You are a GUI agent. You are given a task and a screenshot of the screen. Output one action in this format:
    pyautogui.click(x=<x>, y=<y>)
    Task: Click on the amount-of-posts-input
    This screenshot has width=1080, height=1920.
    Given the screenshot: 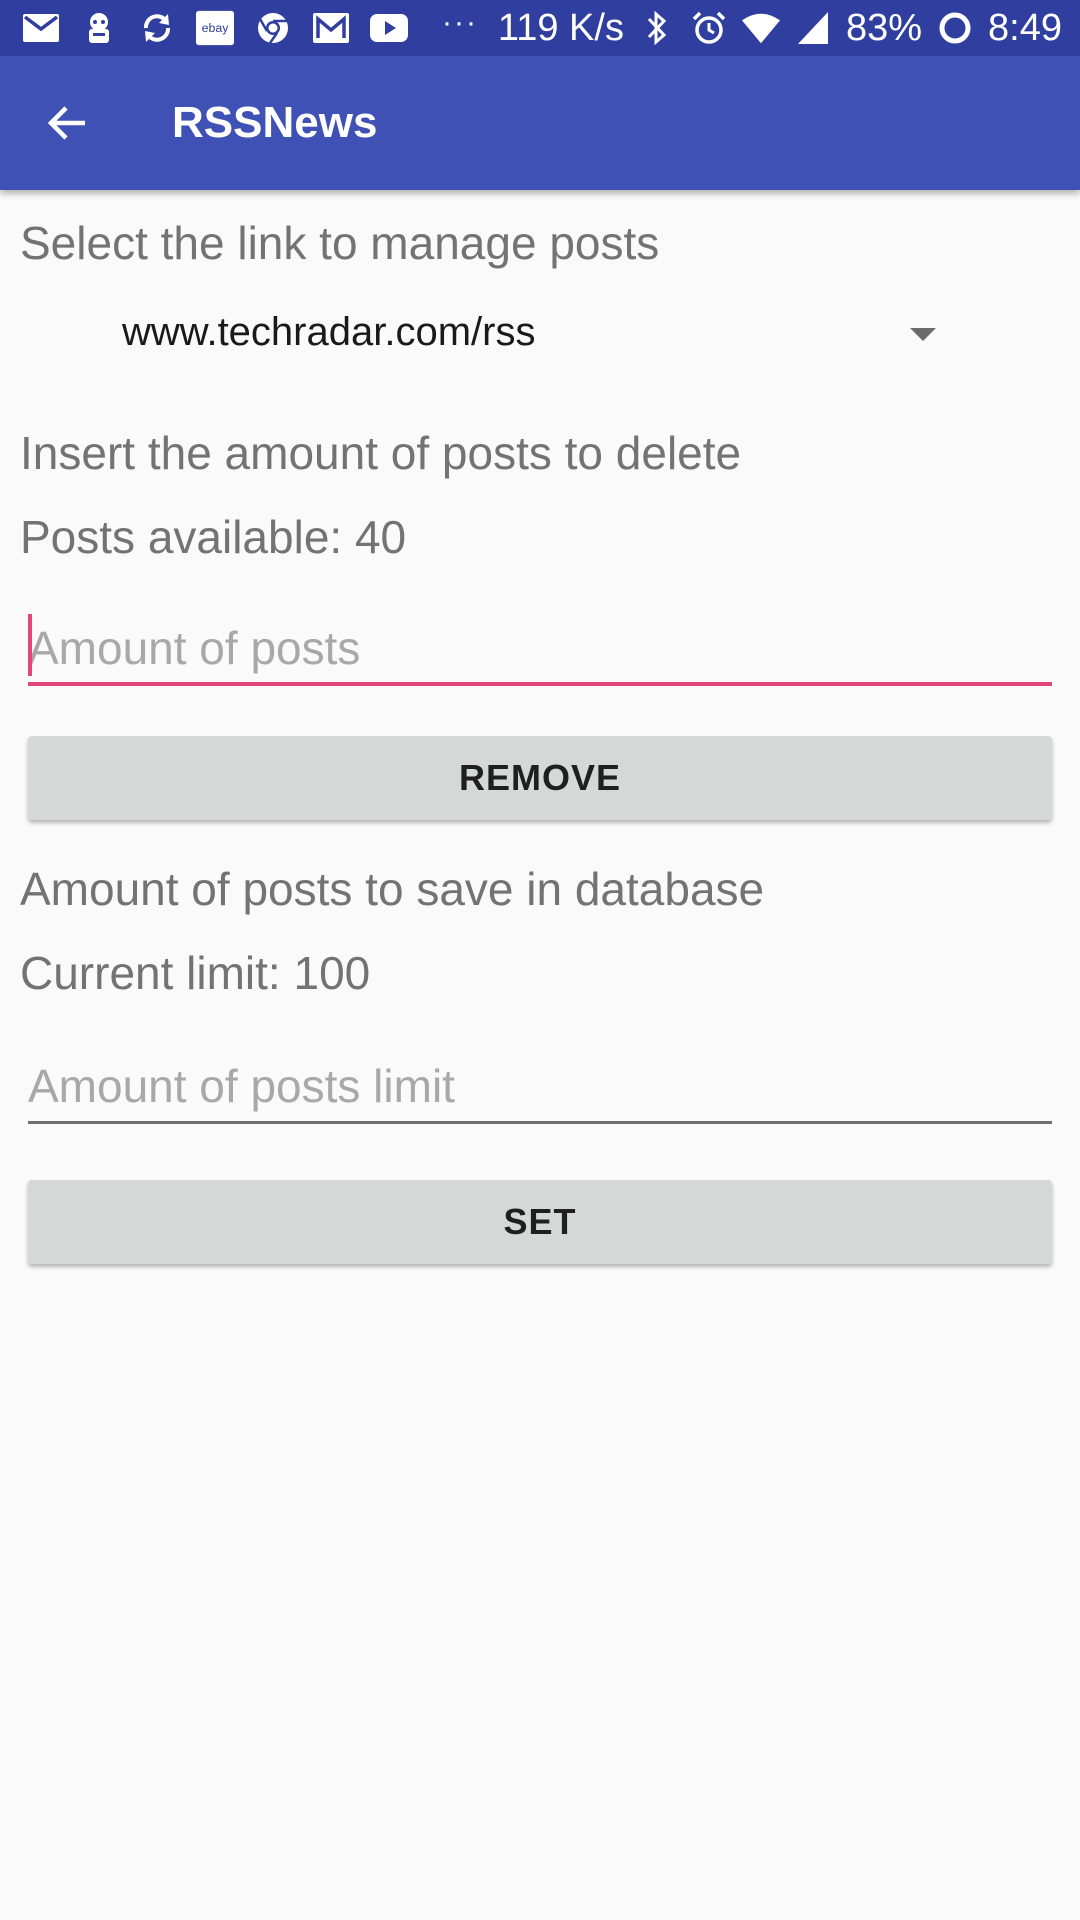 What is the action you would take?
    pyautogui.click(x=540, y=648)
    